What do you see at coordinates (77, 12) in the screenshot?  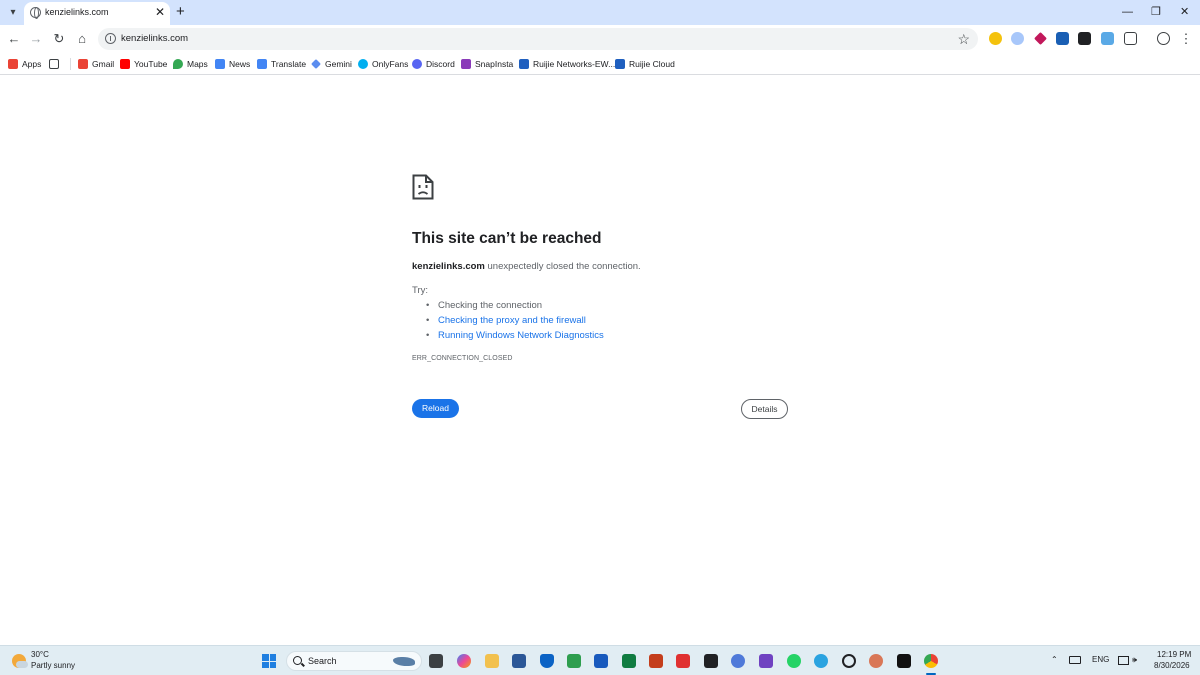 I see `tab-title: kenzielinks.com` at bounding box center [77, 12].